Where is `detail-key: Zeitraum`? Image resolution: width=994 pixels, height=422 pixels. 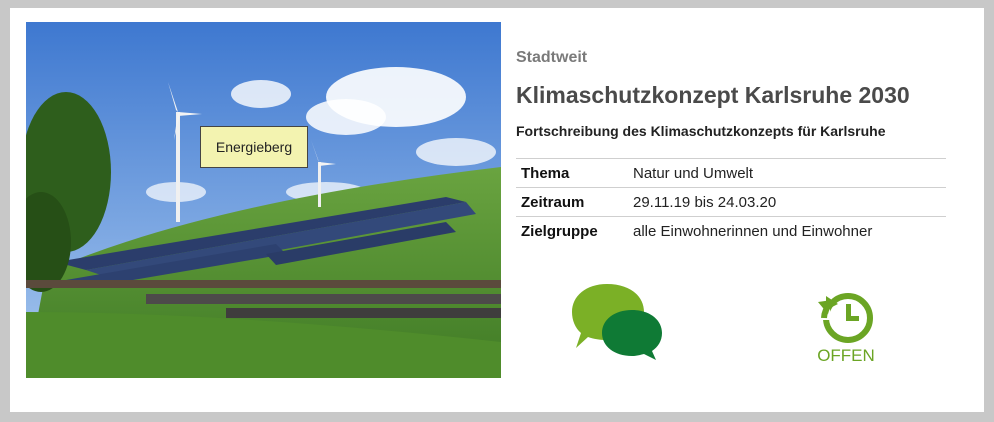 detail-key: Zeitraum is located at coordinates (553, 202).